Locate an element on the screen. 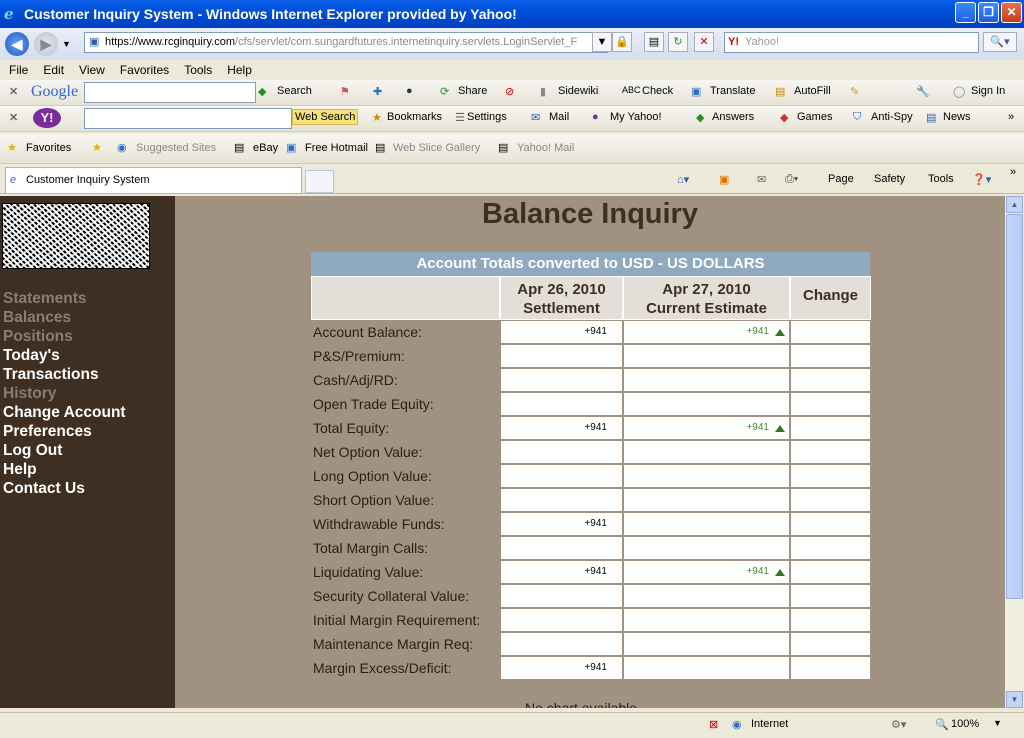 This screenshot has width=1024, height=738. yahoo-mail-link: Yahoo! Mail is located at coordinates (545, 148).